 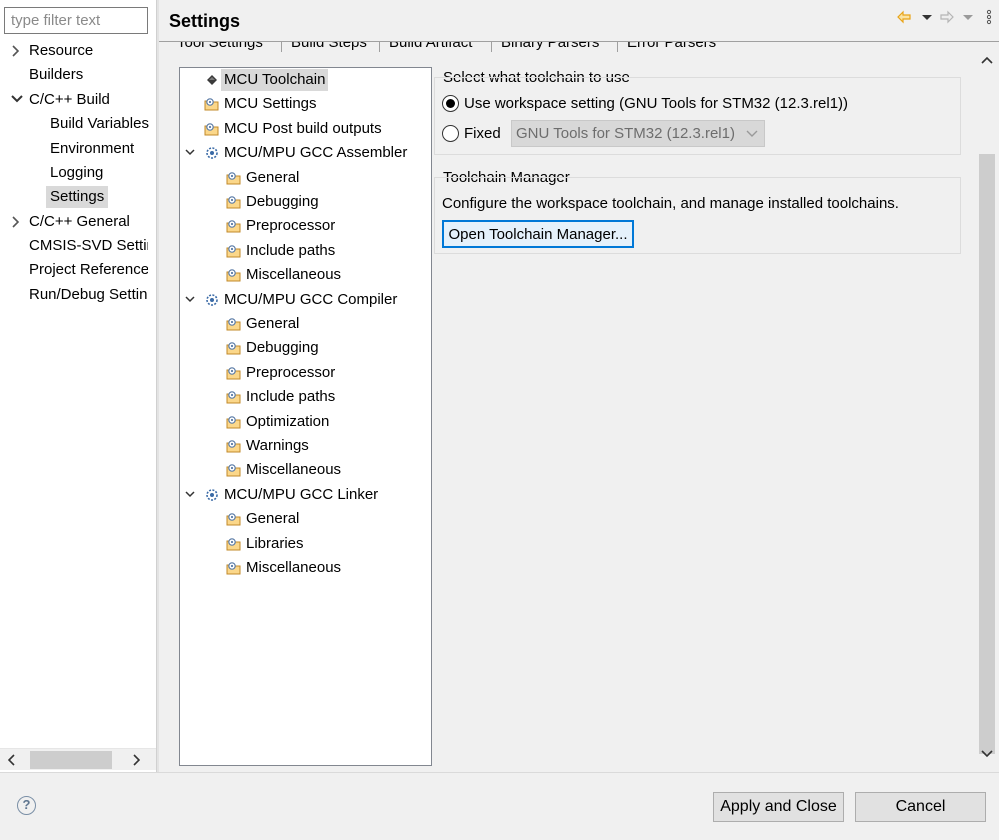 I want to click on nav-item-cmsis-svd-settings: CMSIS-SVD Settings, so click(x=88, y=246).